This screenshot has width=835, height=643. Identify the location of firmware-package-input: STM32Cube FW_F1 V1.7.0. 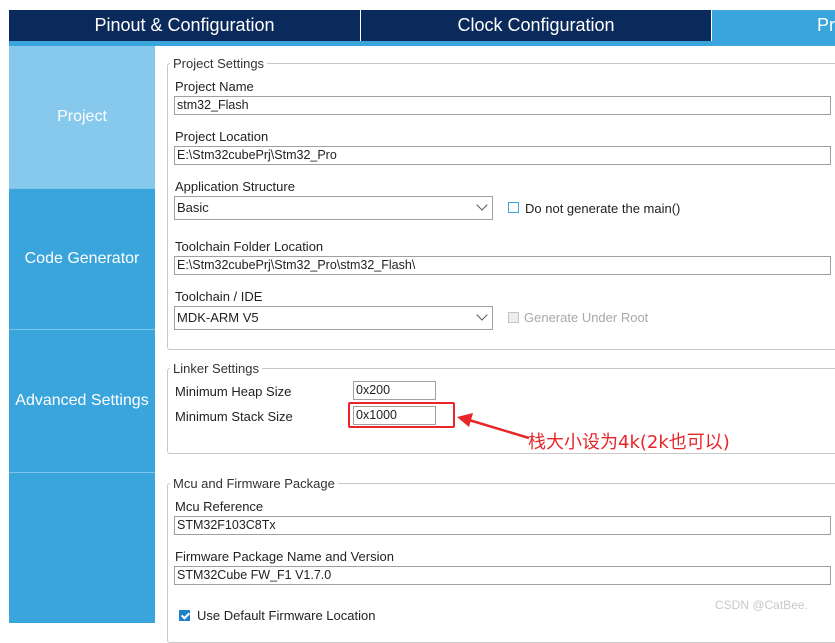
(502, 575).